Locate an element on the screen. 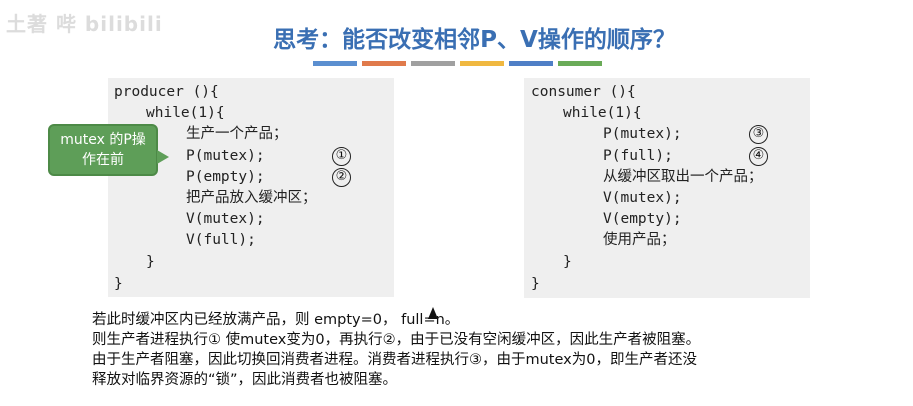 This screenshot has width=913, height=406. step-marker: ① is located at coordinates (341, 156).